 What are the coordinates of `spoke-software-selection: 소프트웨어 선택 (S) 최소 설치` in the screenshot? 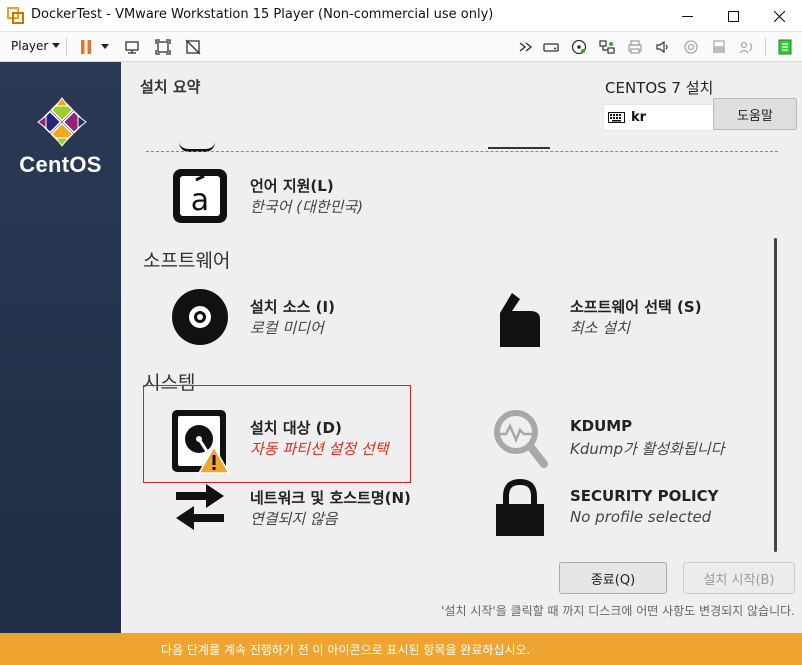 It's located at (635, 318).